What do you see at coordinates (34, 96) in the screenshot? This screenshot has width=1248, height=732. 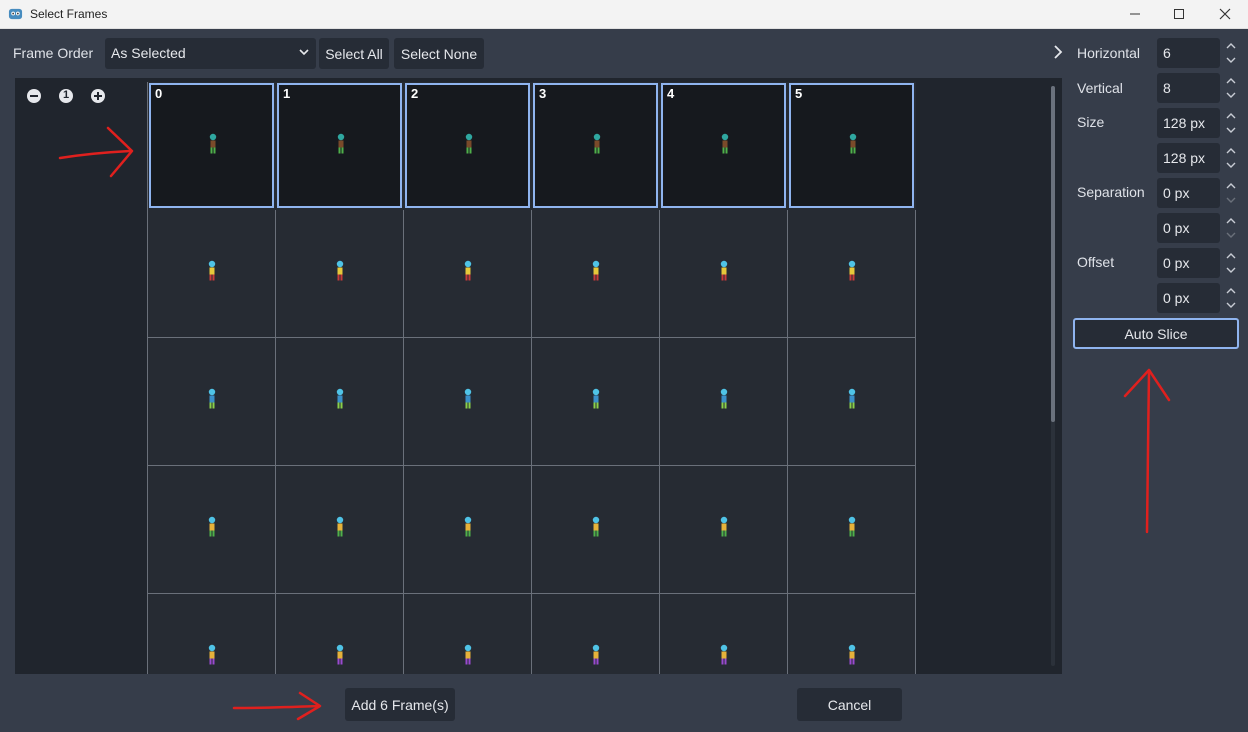 I see `zoom-out-icon` at bounding box center [34, 96].